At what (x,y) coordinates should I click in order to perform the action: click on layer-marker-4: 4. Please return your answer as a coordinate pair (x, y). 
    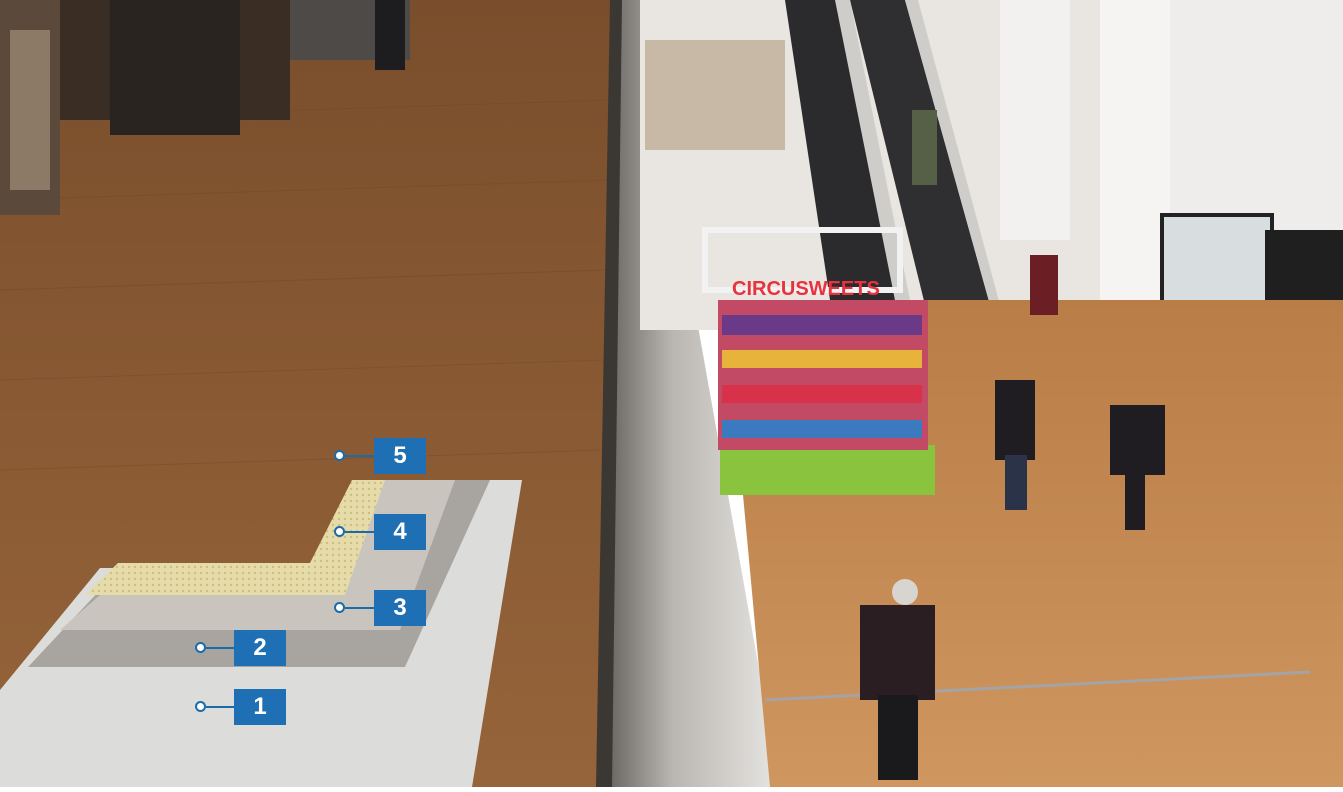
    Looking at the image, I should click on (380, 532).